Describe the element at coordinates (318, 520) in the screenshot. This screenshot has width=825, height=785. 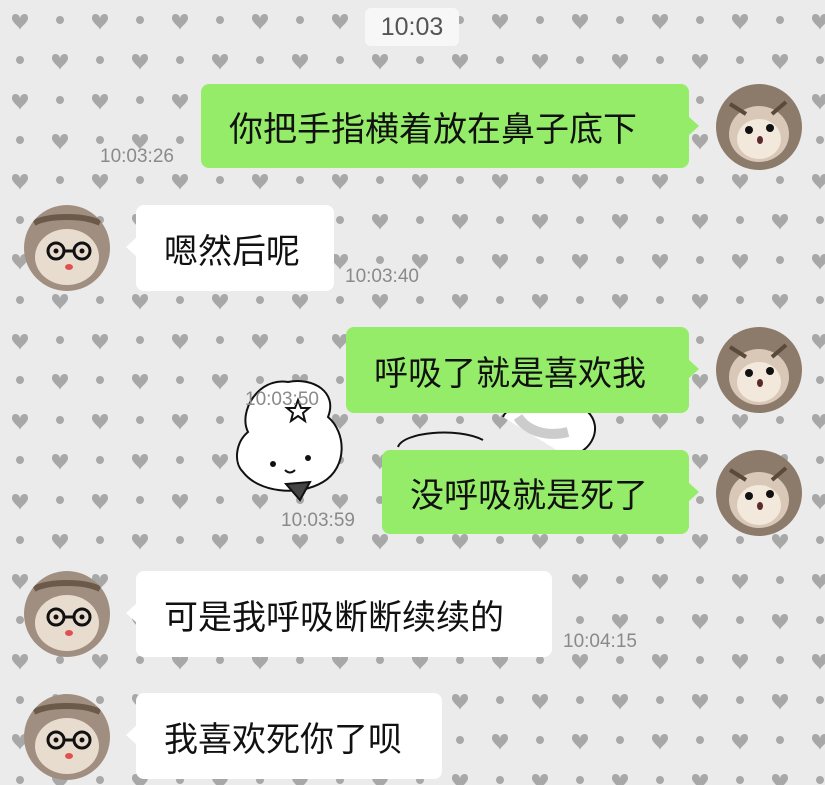
I see `message-timestamp: 10:03:59` at that location.